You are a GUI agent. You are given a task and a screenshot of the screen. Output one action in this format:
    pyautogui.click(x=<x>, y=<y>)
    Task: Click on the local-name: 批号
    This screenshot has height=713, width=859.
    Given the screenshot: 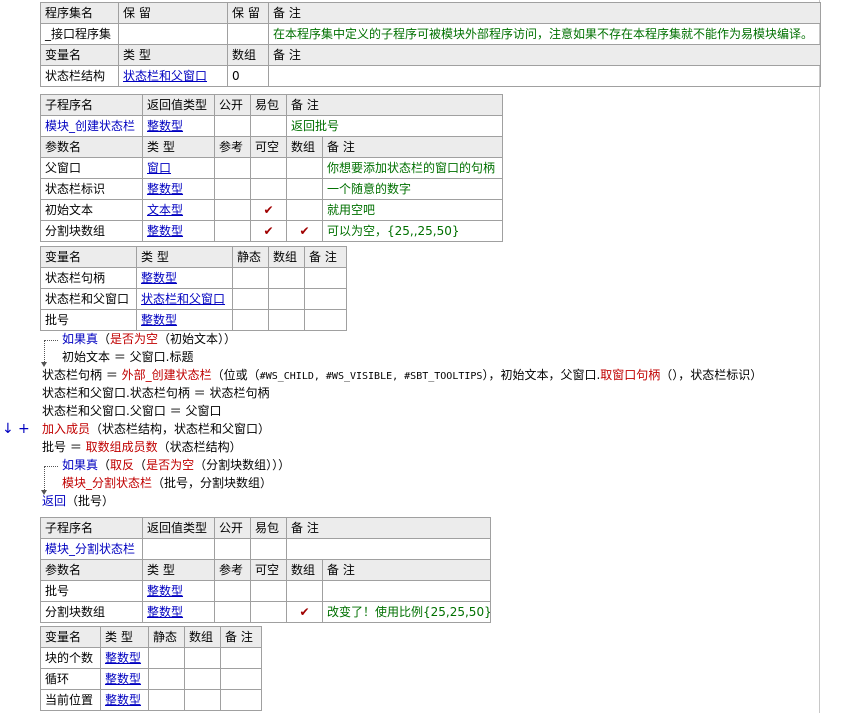 What is the action you would take?
    pyautogui.click(x=88, y=320)
    